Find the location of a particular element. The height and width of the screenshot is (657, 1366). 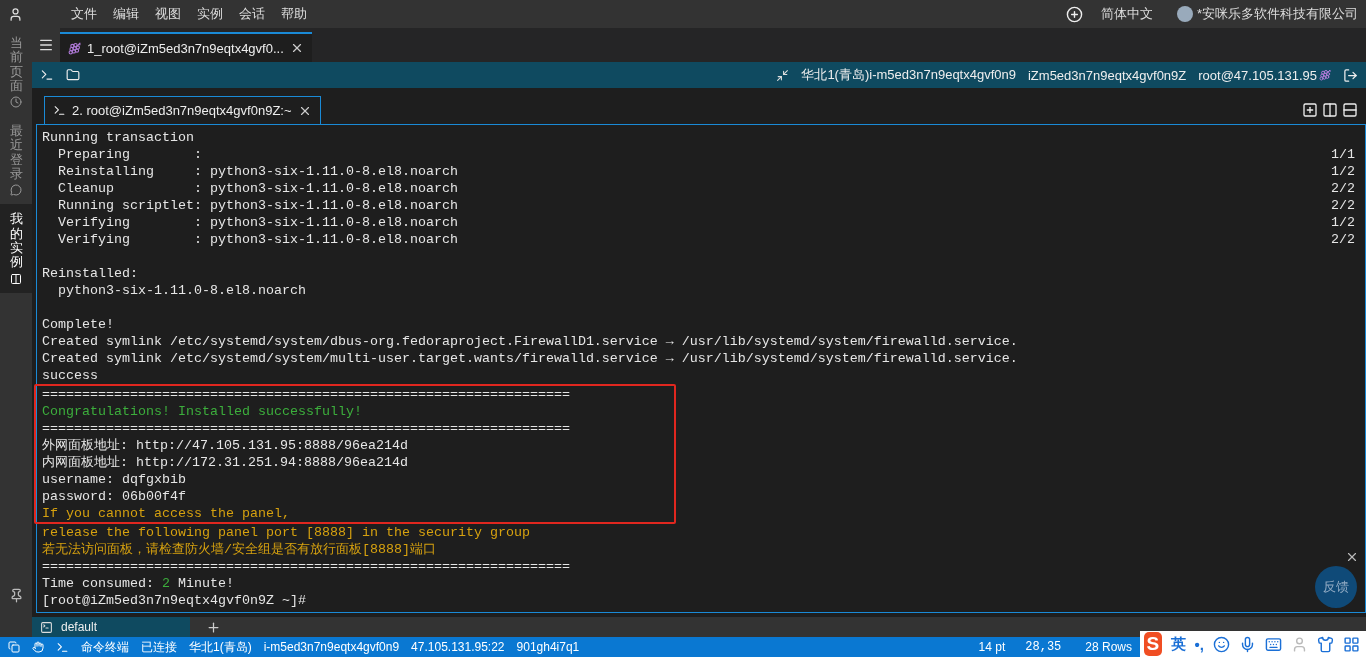

tab-label: default is located at coordinates (79, 627).